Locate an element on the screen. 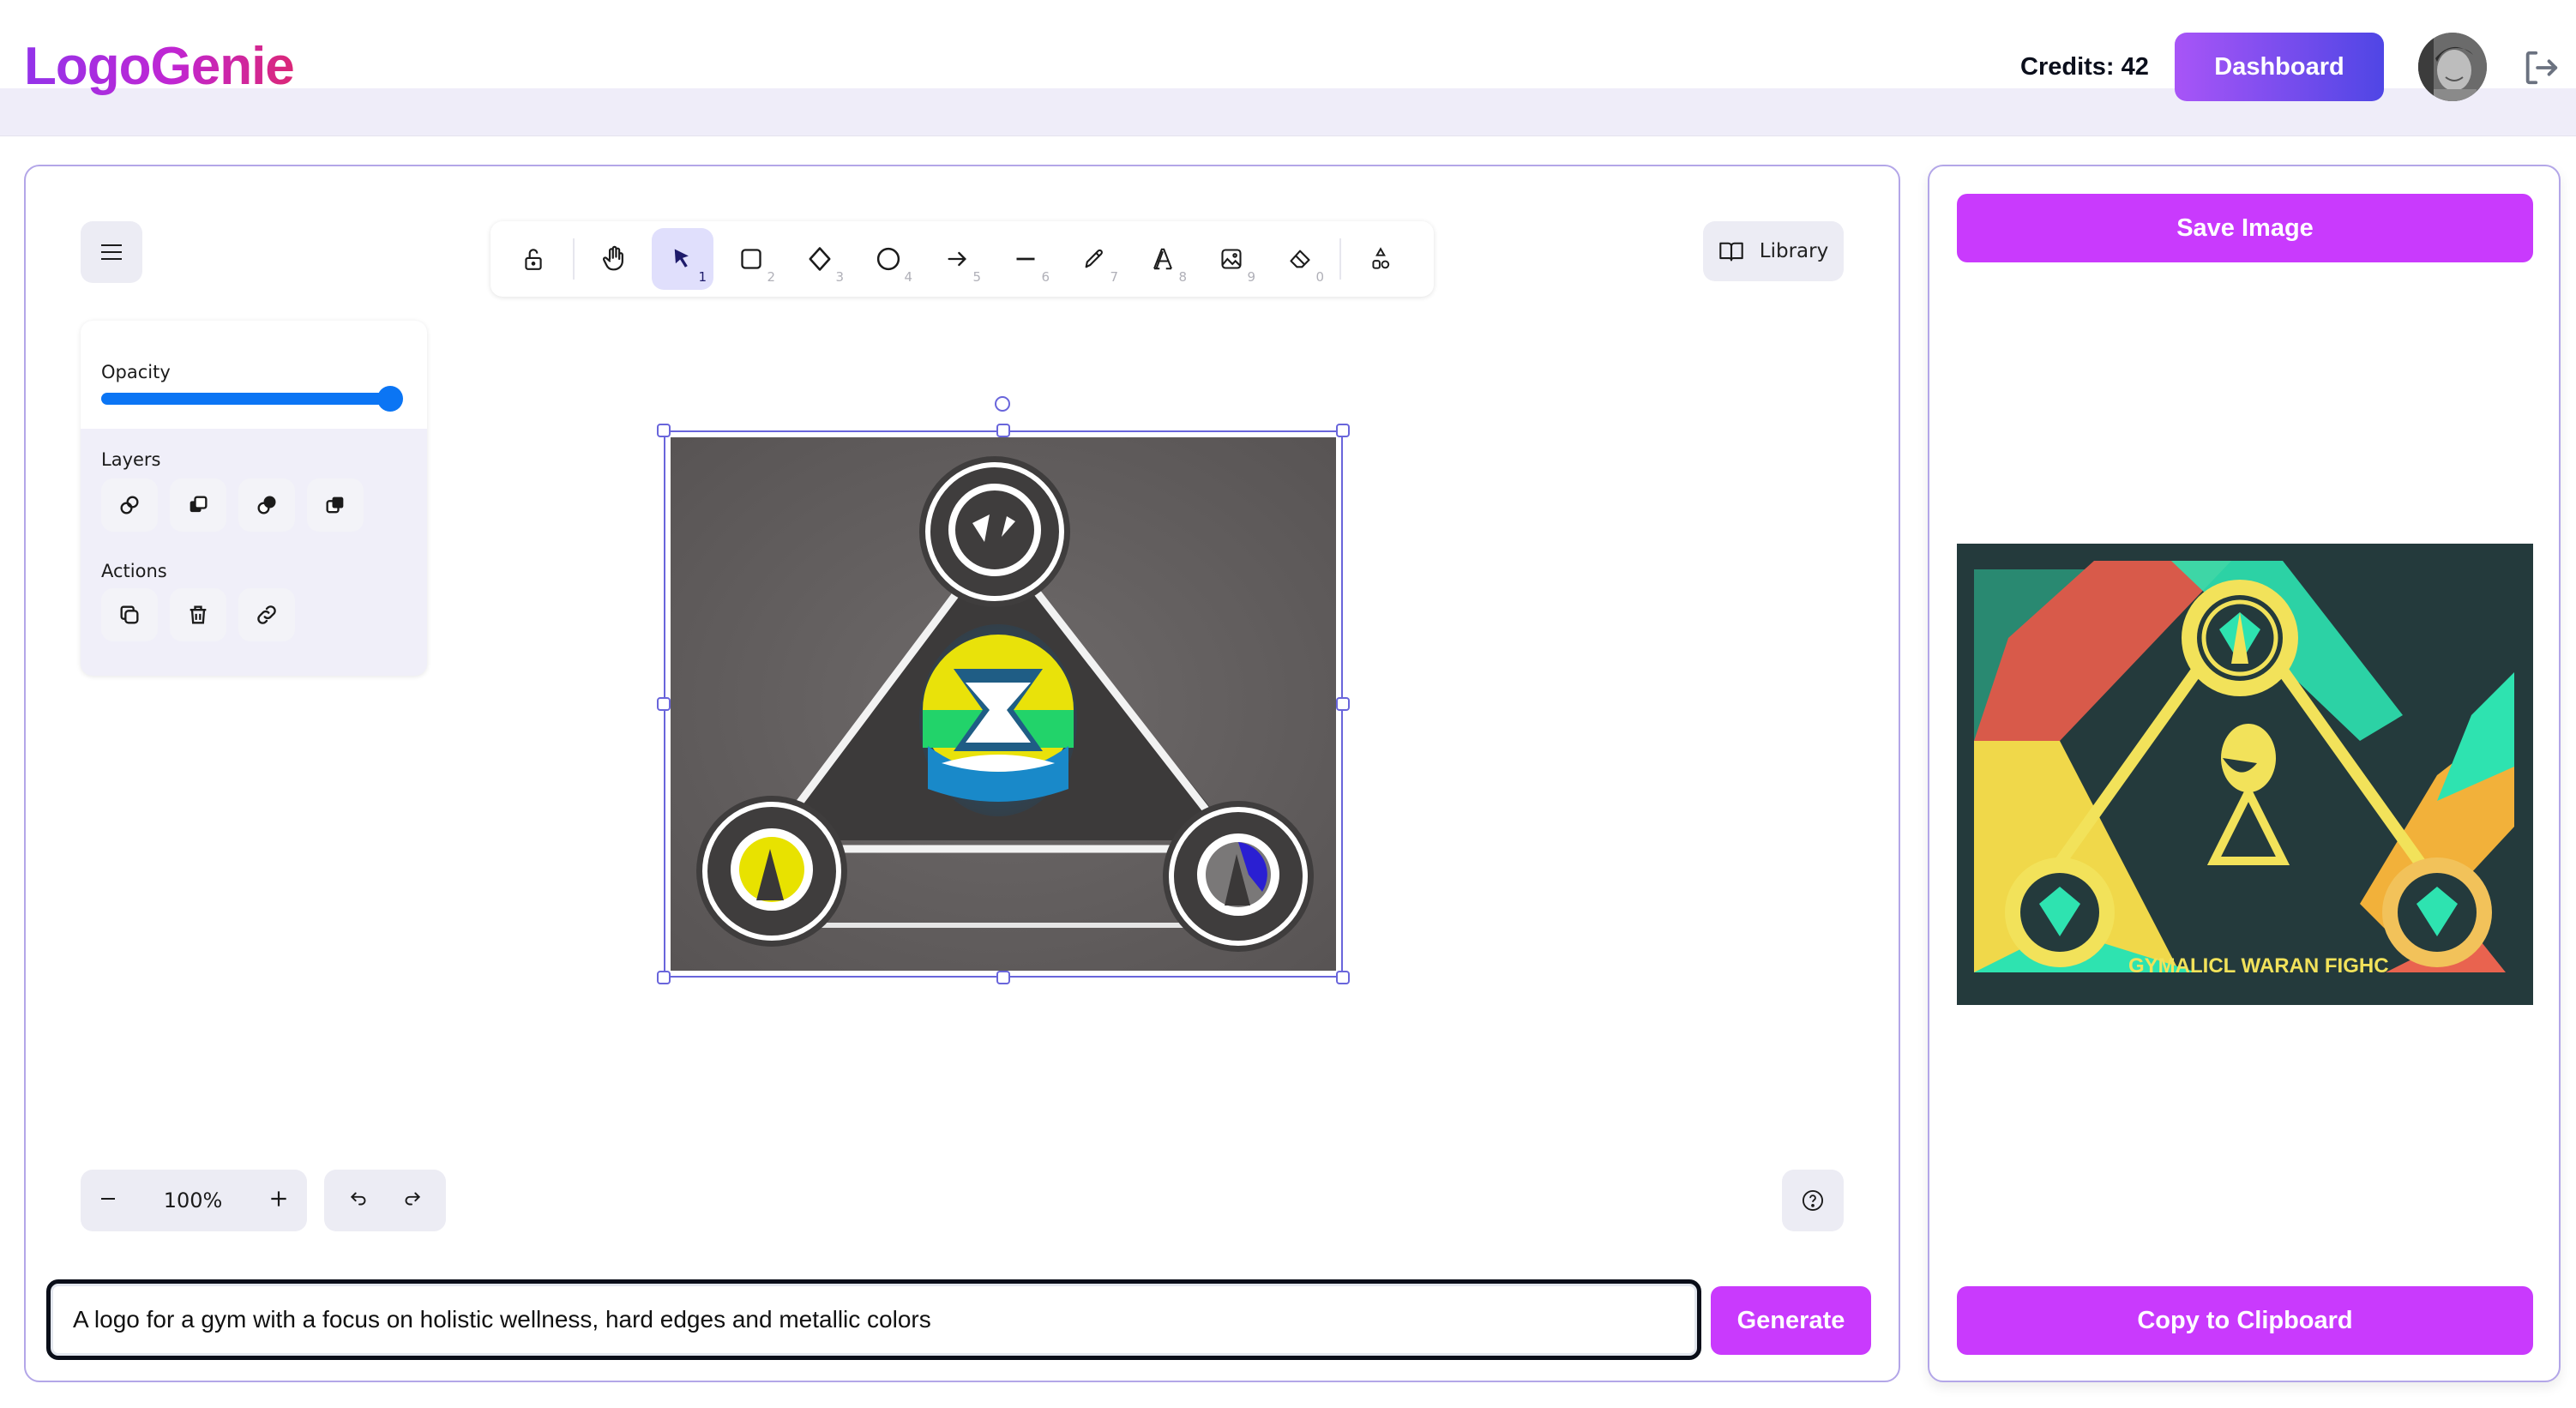  pointer-icon is located at coordinates (681, 258).